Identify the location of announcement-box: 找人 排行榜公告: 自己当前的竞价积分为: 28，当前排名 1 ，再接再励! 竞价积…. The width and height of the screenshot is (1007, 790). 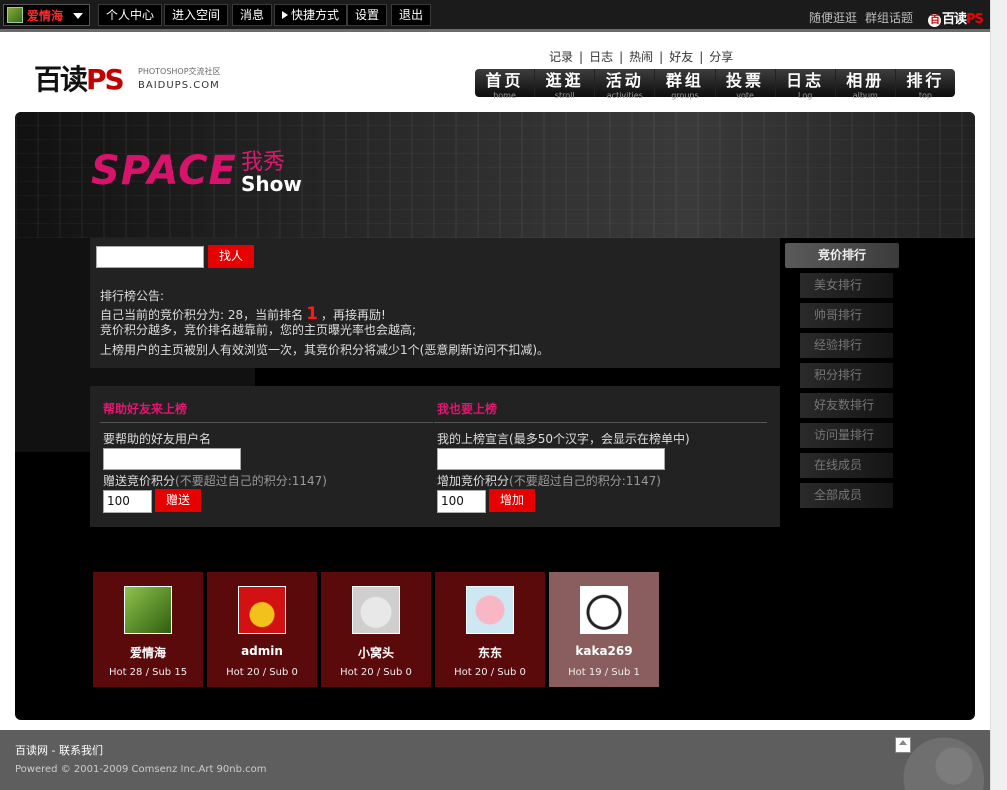
(435, 303).